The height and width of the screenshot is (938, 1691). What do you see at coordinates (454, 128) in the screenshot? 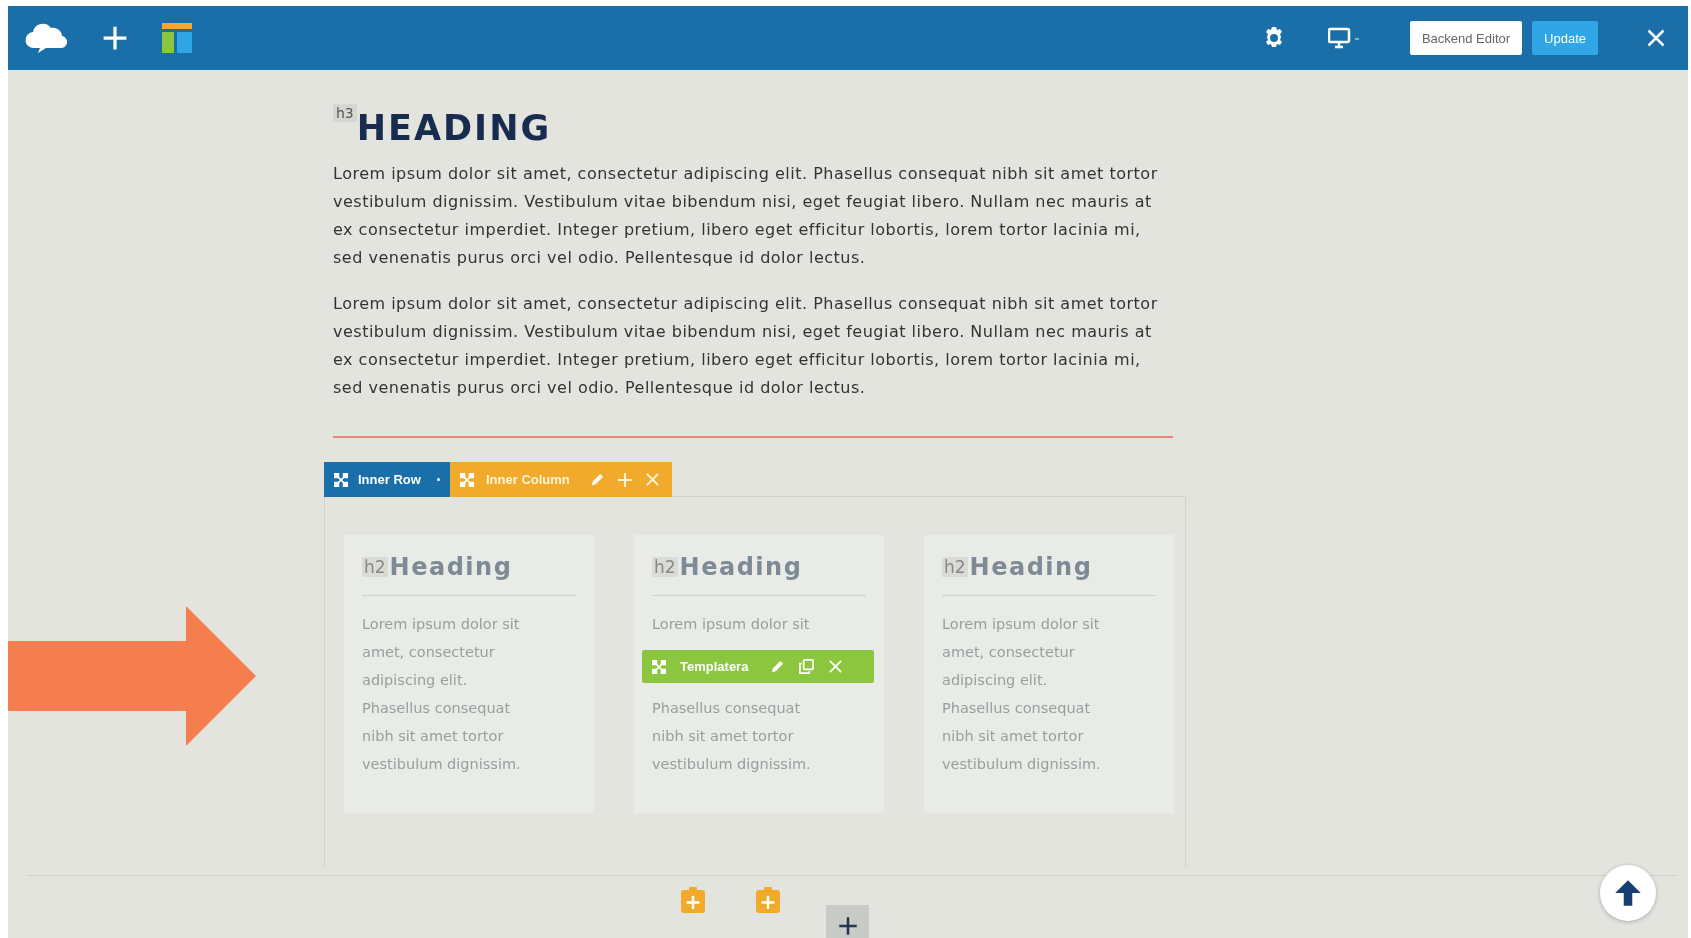
I see `page-heading: HEADING` at bounding box center [454, 128].